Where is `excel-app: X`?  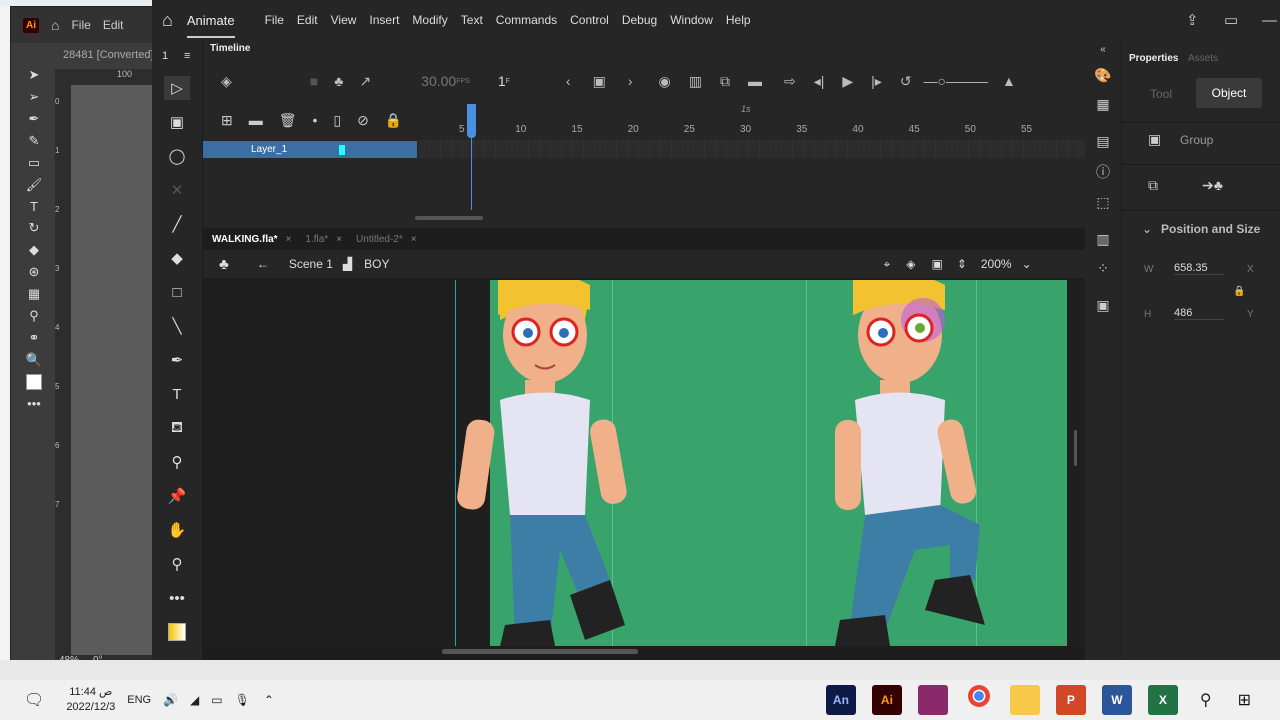 excel-app: X is located at coordinates (1162, 700).